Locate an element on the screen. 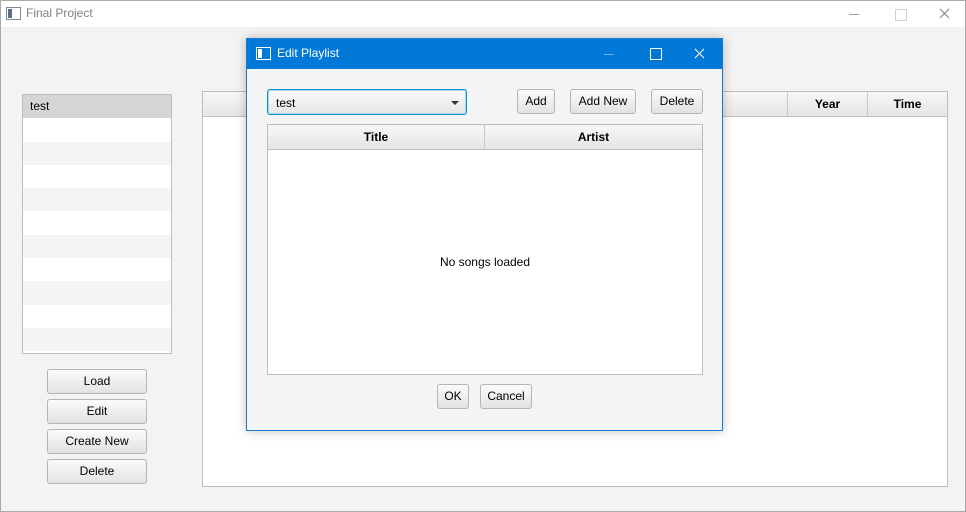  load-button: Load is located at coordinates (97, 381).